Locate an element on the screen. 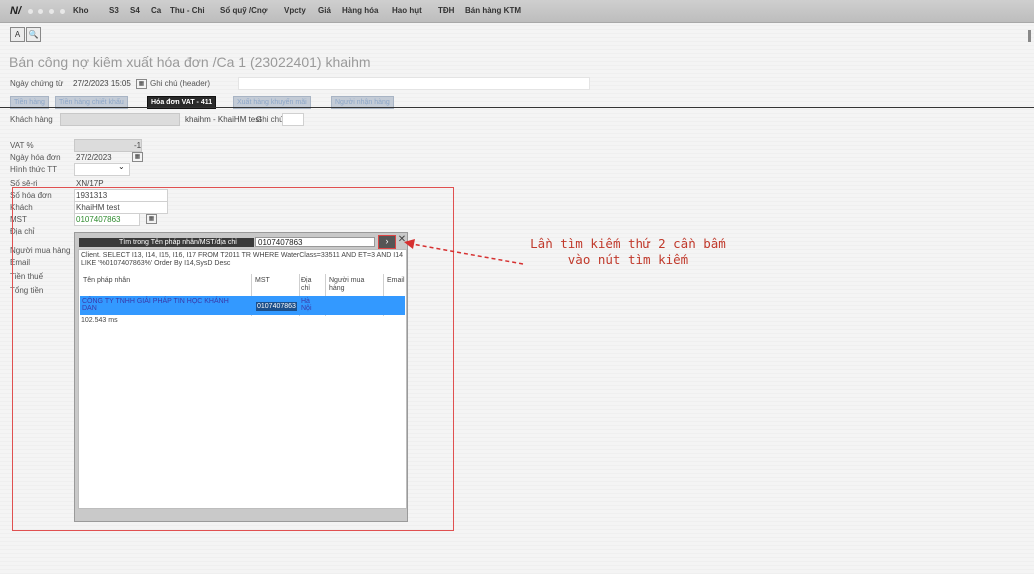 This screenshot has height=574, width=1034. voucher-date-label: Ngày chứng từ is located at coordinates (37, 83).